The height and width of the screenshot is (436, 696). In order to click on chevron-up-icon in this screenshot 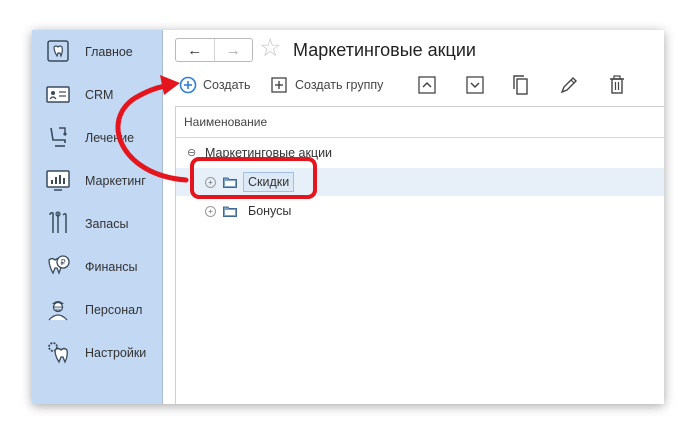, I will do `click(427, 85)`.